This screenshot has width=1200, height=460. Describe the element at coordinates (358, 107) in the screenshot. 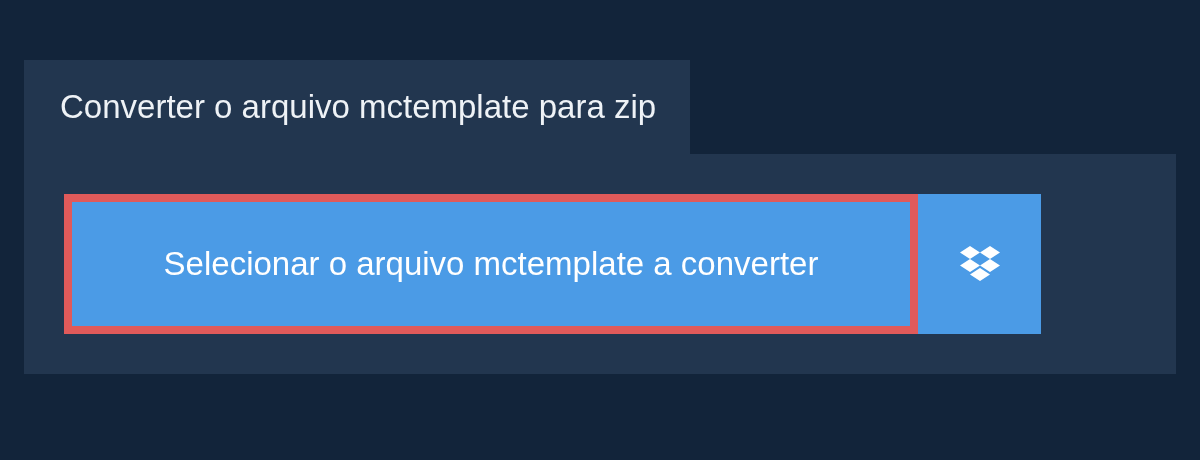

I see `tab-title: Converter o arquivo mctemplate para zip` at that location.